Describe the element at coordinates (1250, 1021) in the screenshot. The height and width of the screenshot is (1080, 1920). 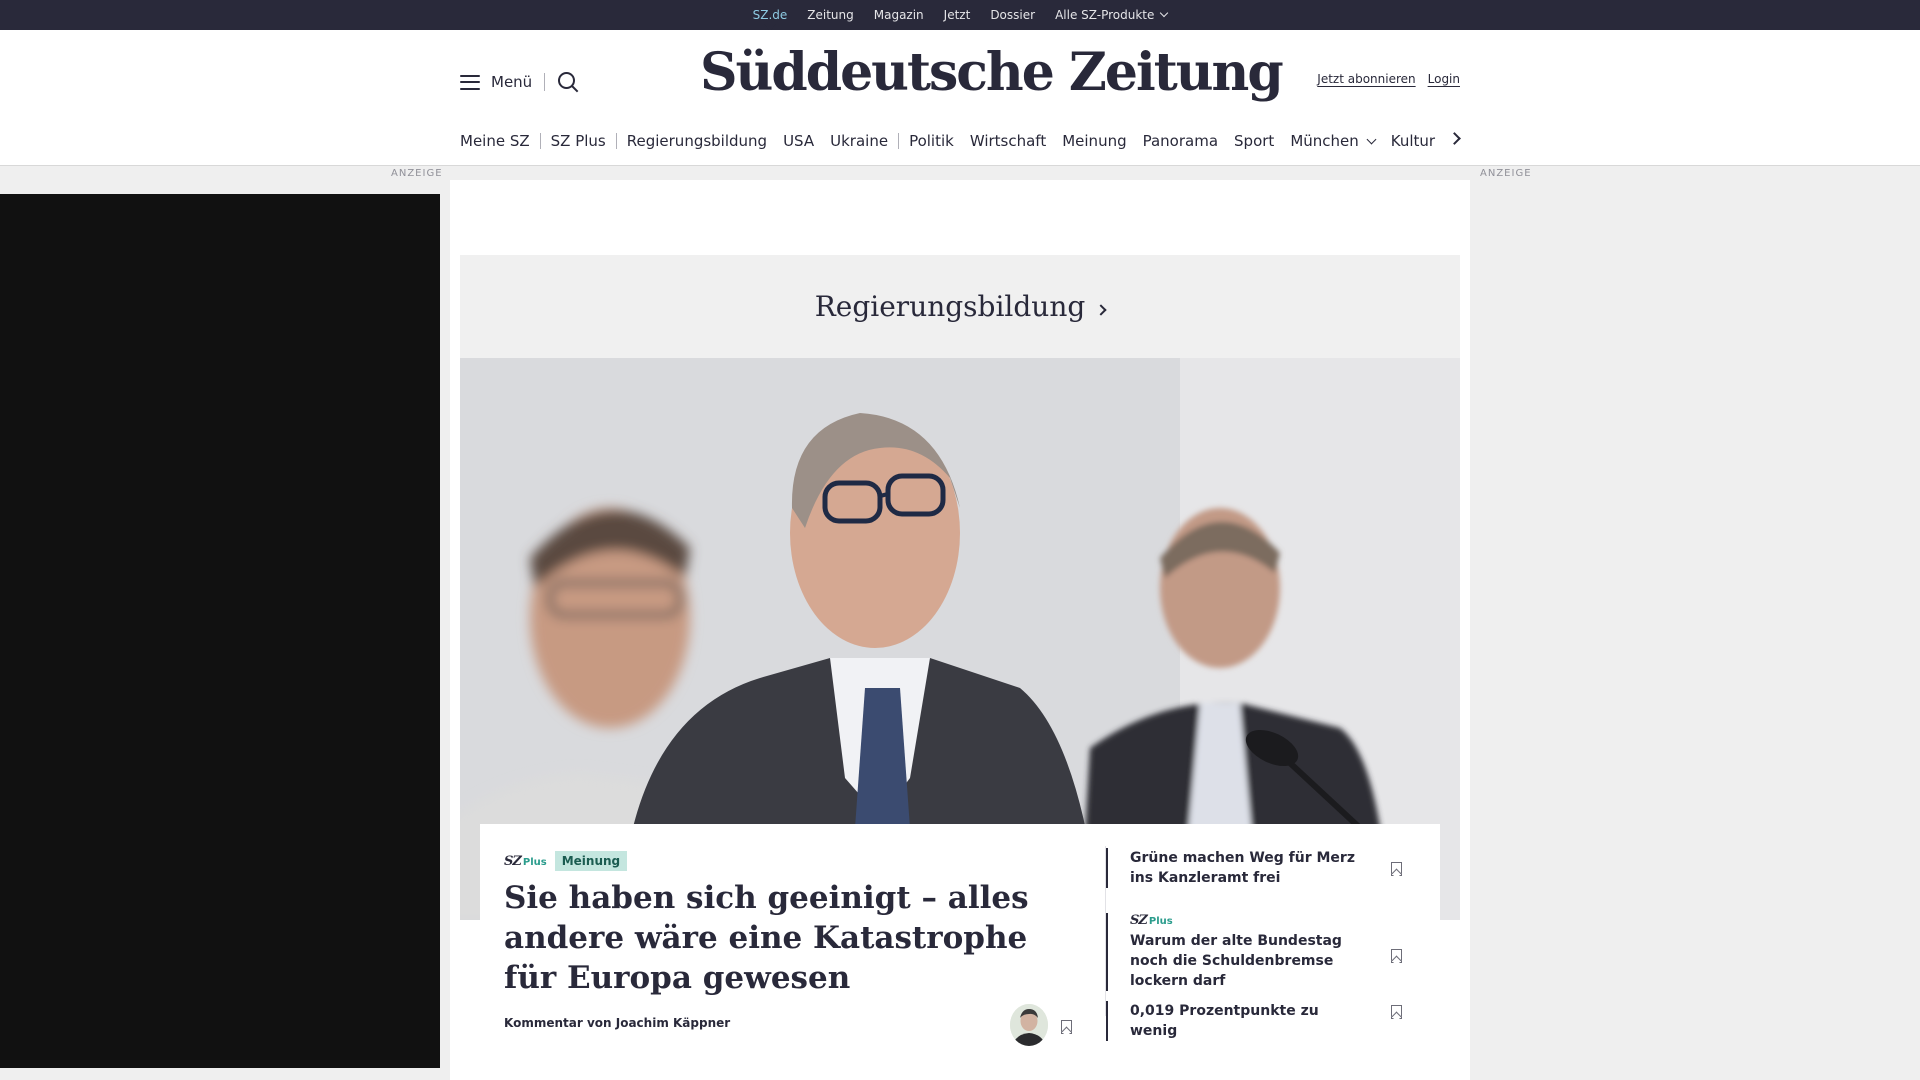
I see `related-article-title: 0,019 Prozentpunkte zu wenig` at that location.